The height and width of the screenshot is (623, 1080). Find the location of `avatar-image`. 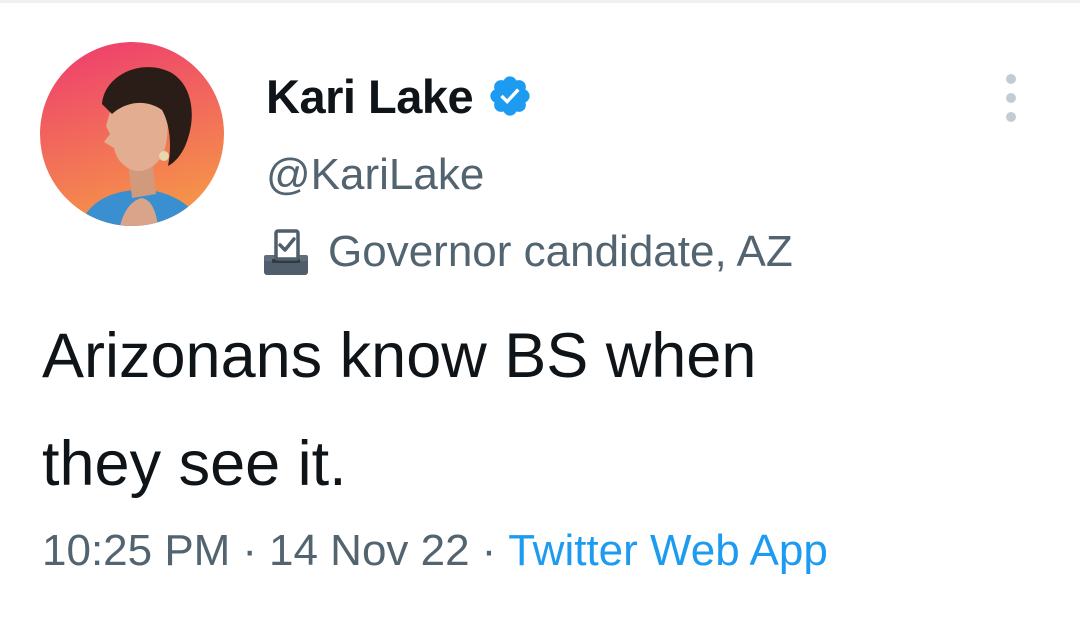

avatar-image is located at coordinates (132, 134).